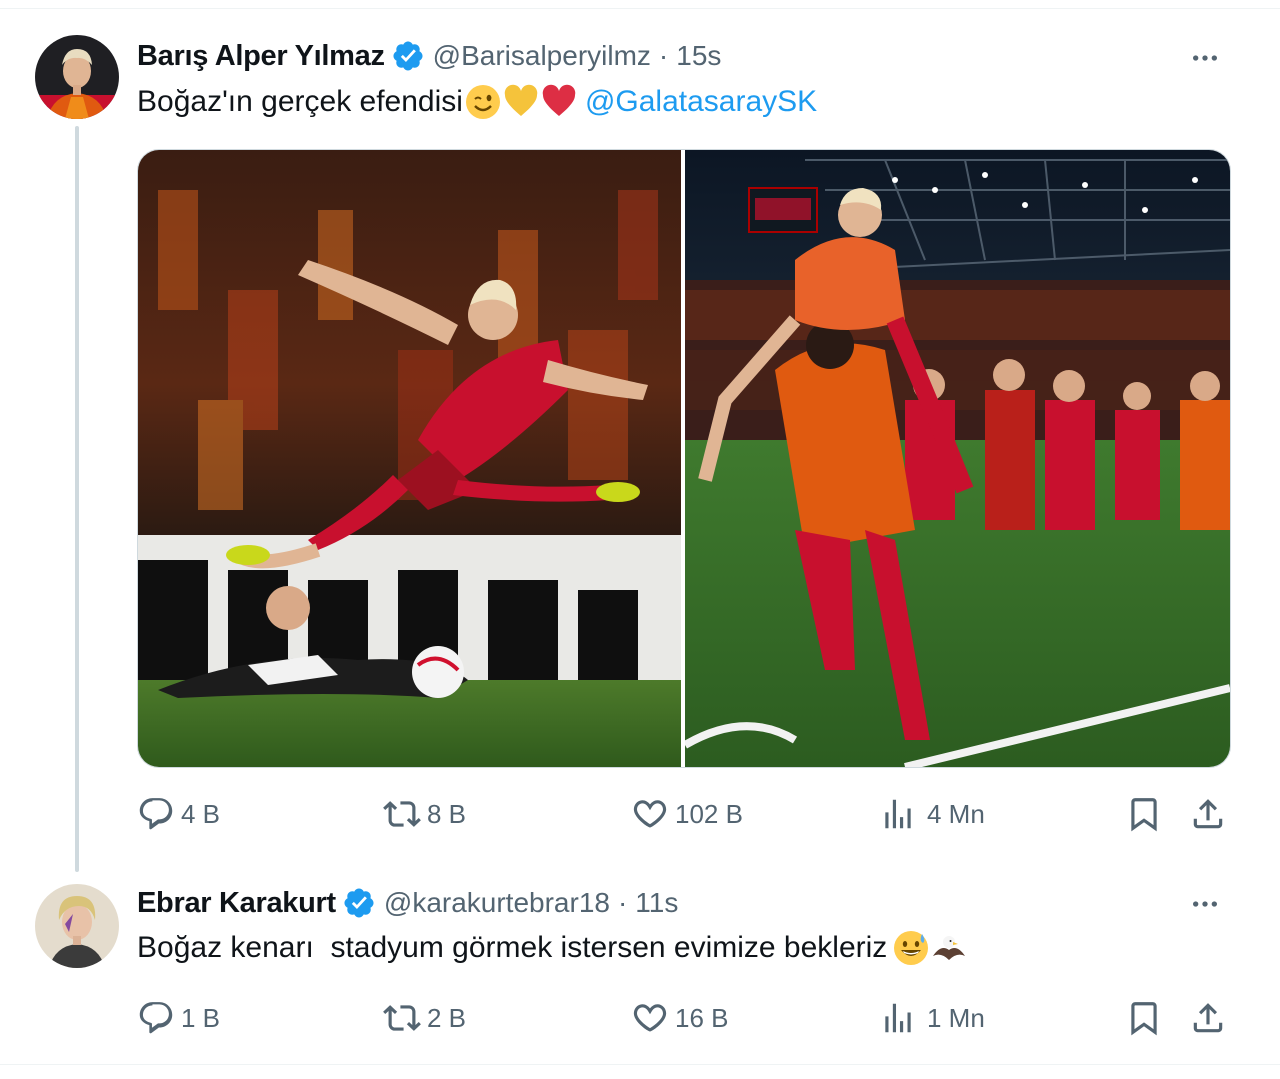  What do you see at coordinates (178, 1018) in the screenshot?
I see `reply-button: 1 B` at bounding box center [178, 1018].